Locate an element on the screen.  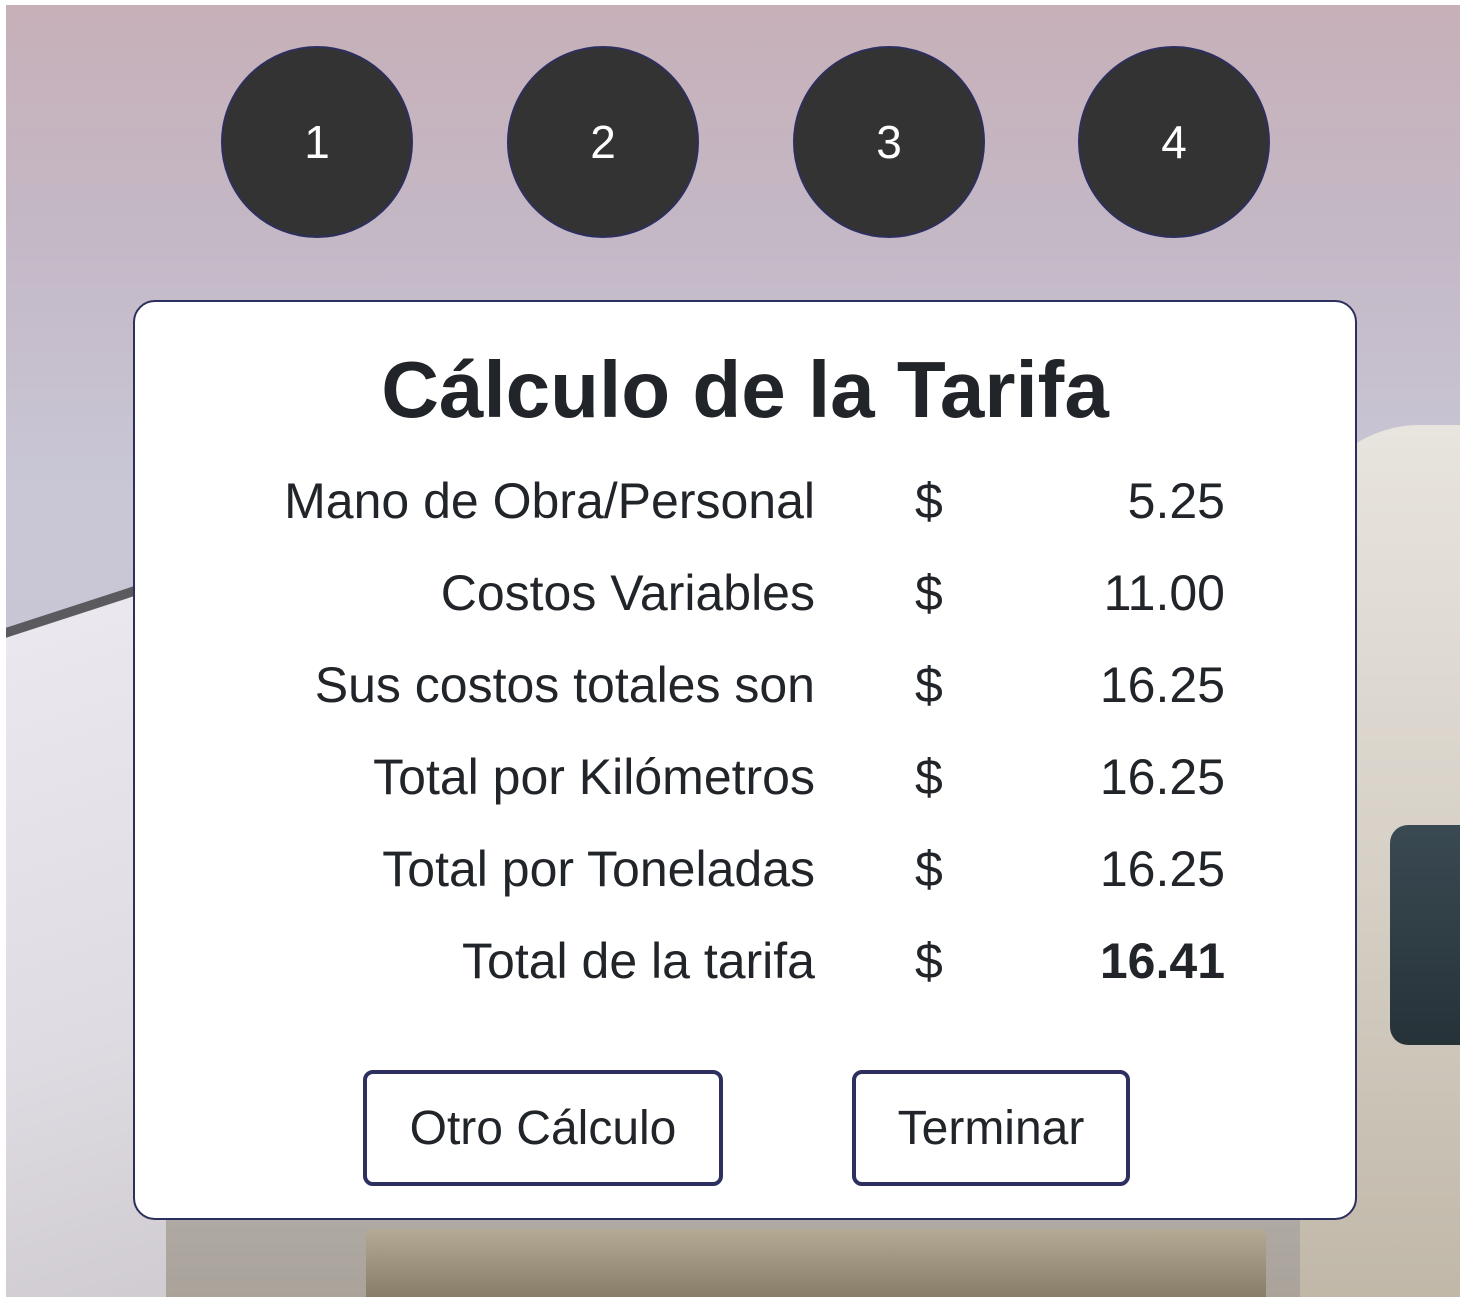
truck-window is located at coordinates (1425, 935).